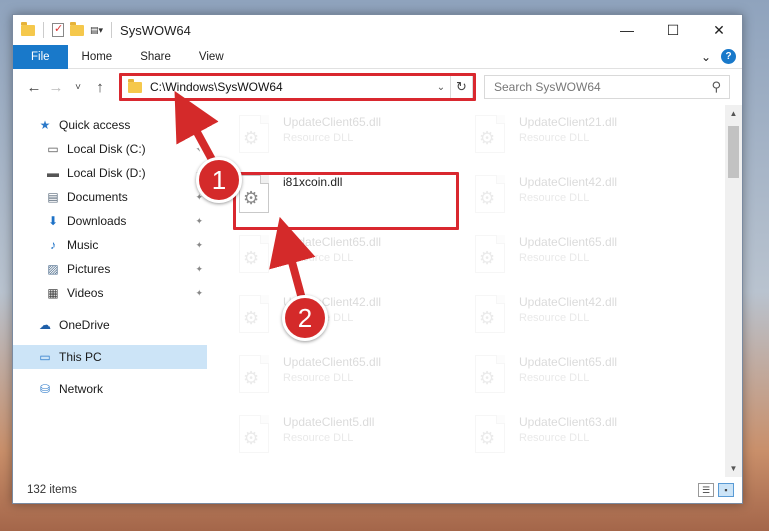 This screenshot has width=769, height=531. What do you see at coordinates (53, 173) in the screenshot?
I see `drive-icon: ▬` at bounding box center [53, 173].